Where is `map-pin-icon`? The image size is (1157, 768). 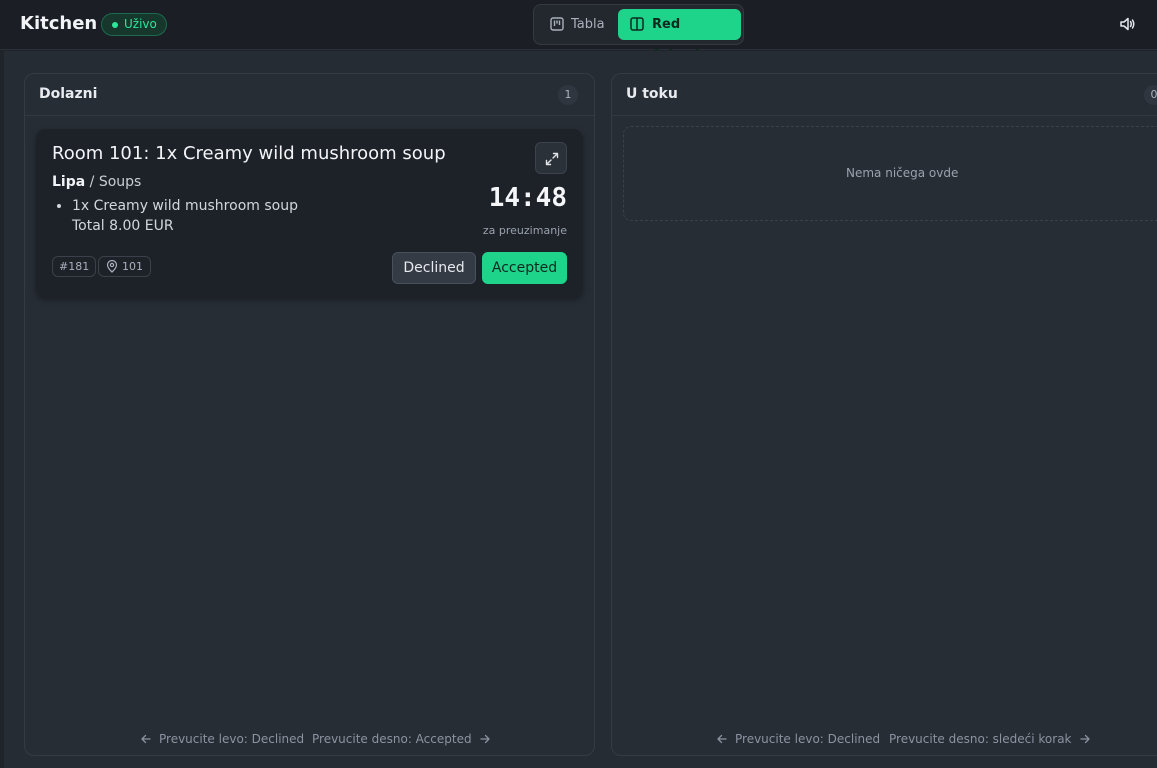
map-pin-icon is located at coordinates (112, 266).